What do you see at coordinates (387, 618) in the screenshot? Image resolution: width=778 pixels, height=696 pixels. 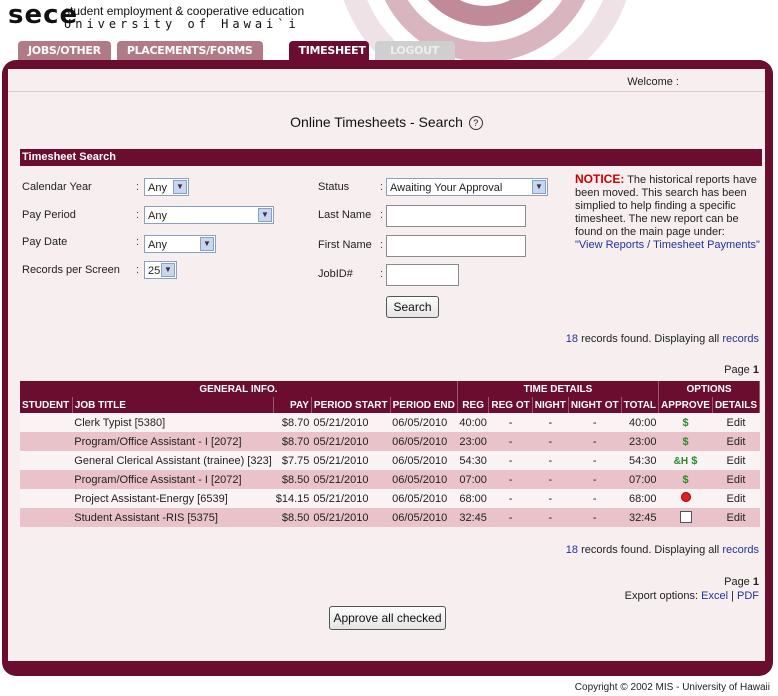 I see `approve-all-checked-button: Approve all checked` at bounding box center [387, 618].